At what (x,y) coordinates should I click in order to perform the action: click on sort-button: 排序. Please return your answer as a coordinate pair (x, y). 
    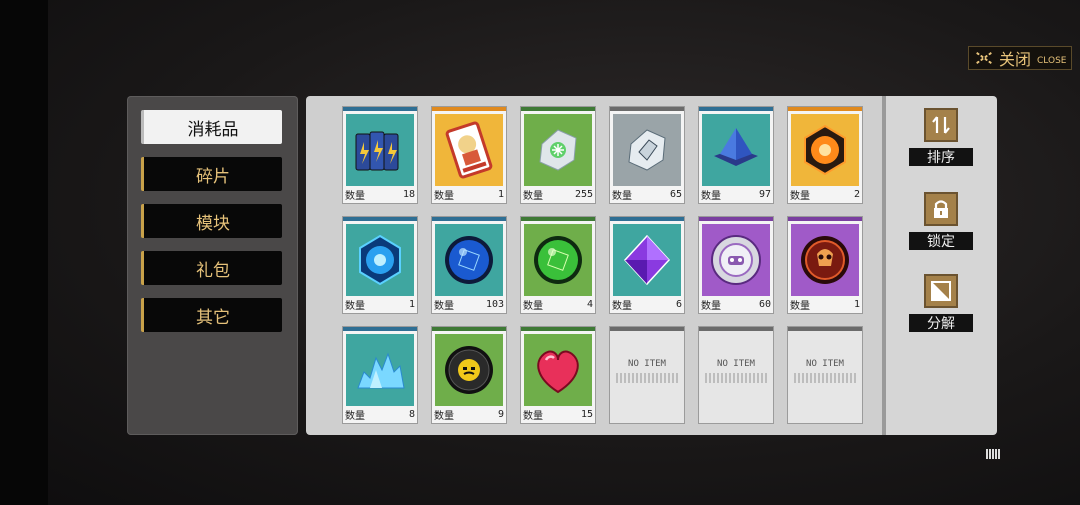
    Looking at the image, I should click on (941, 137).